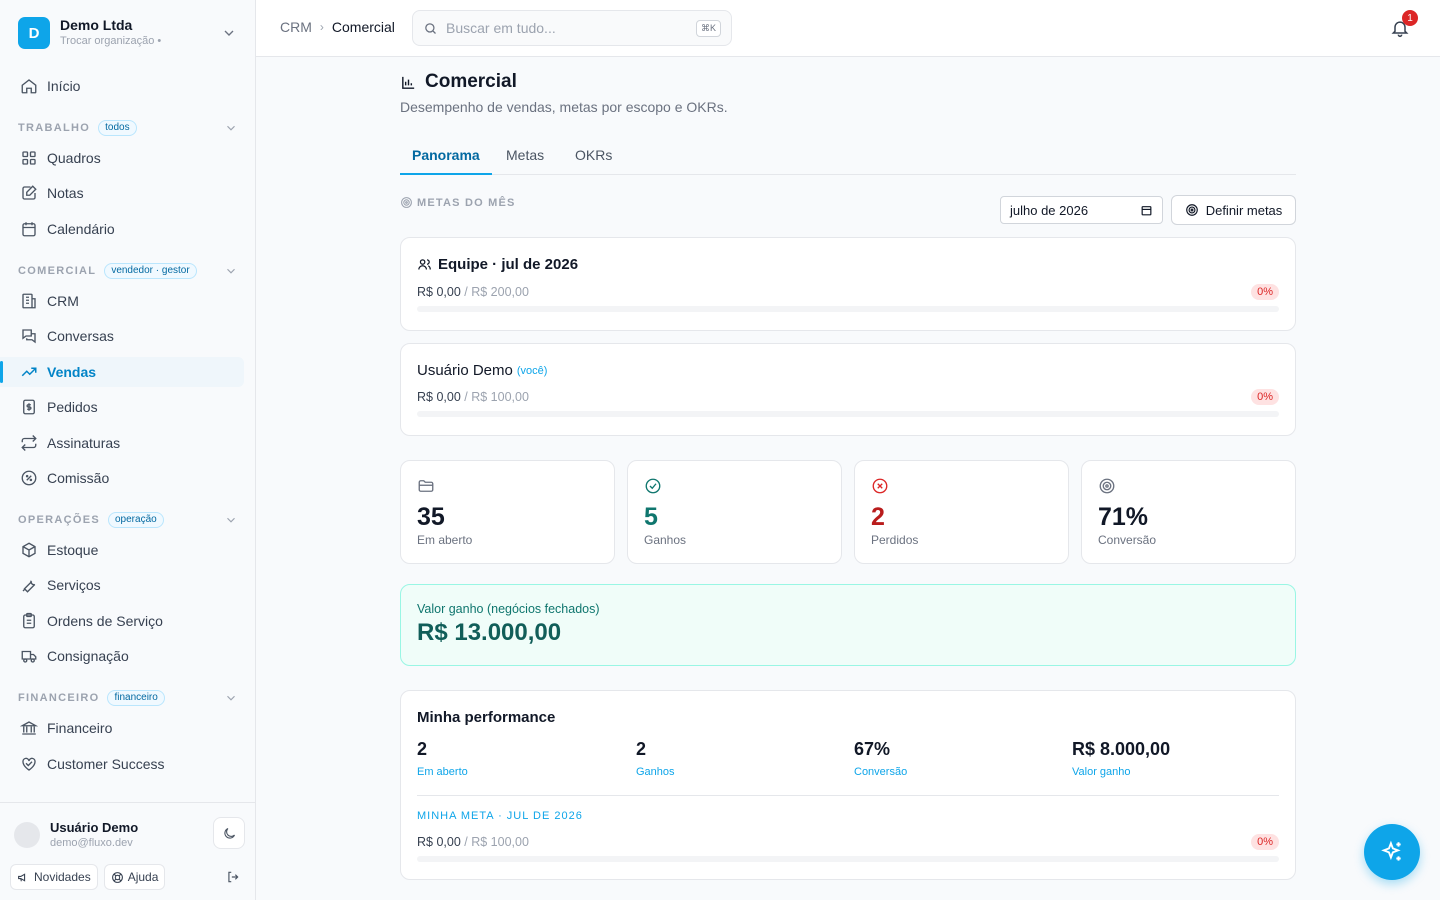 The width and height of the screenshot is (1440, 900). I want to click on trending-up-icon, so click(29, 372).